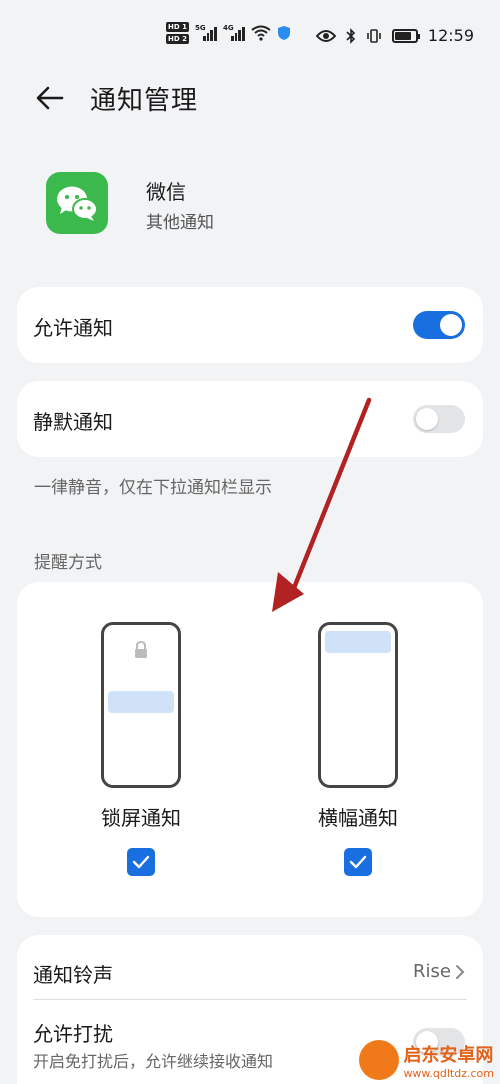 This screenshot has width=500, height=1084. I want to click on lockscreen-preview, so click(141, 705).